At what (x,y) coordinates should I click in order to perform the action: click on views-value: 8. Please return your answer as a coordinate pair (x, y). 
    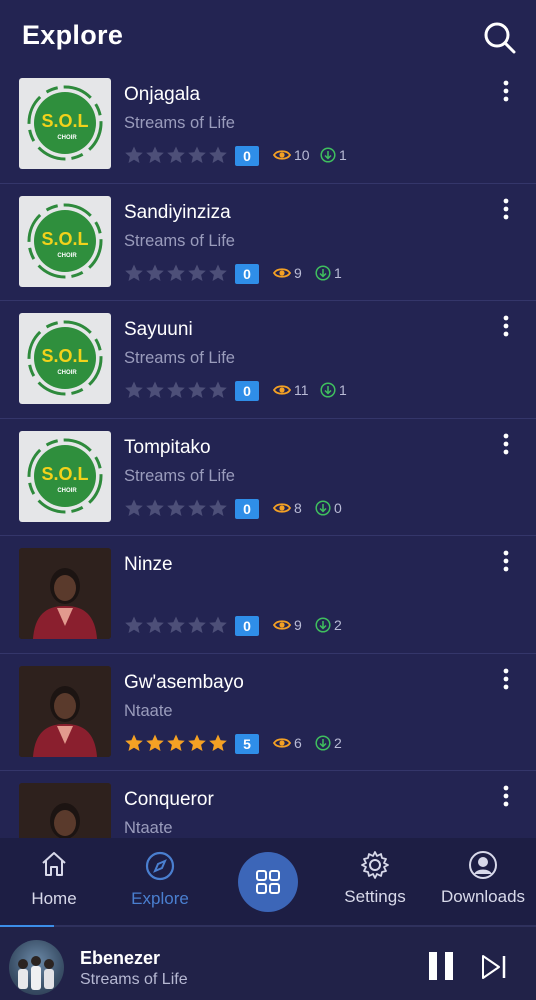
    Looking at the image, I should click on (298, 507).